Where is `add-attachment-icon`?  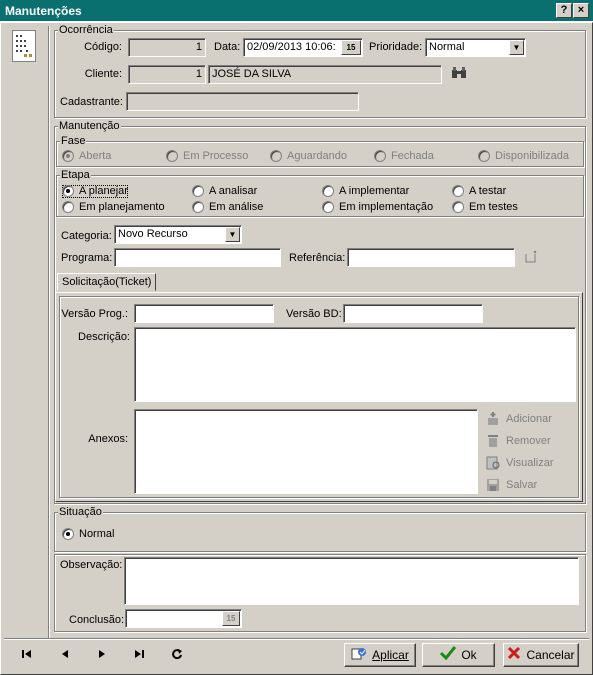 add-attachment-icon is located at coordinates (493, 419).